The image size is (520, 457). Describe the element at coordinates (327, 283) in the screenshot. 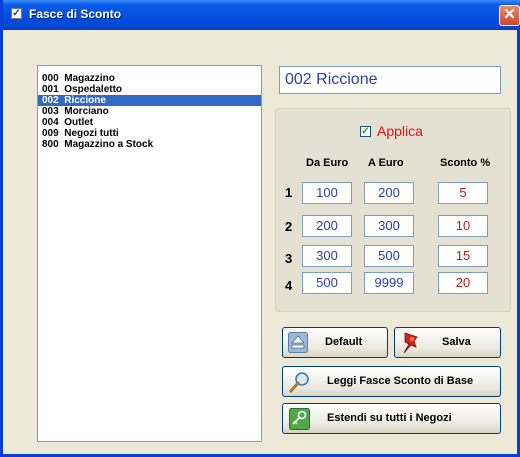

I see `da-euro-field: 500` at that location.